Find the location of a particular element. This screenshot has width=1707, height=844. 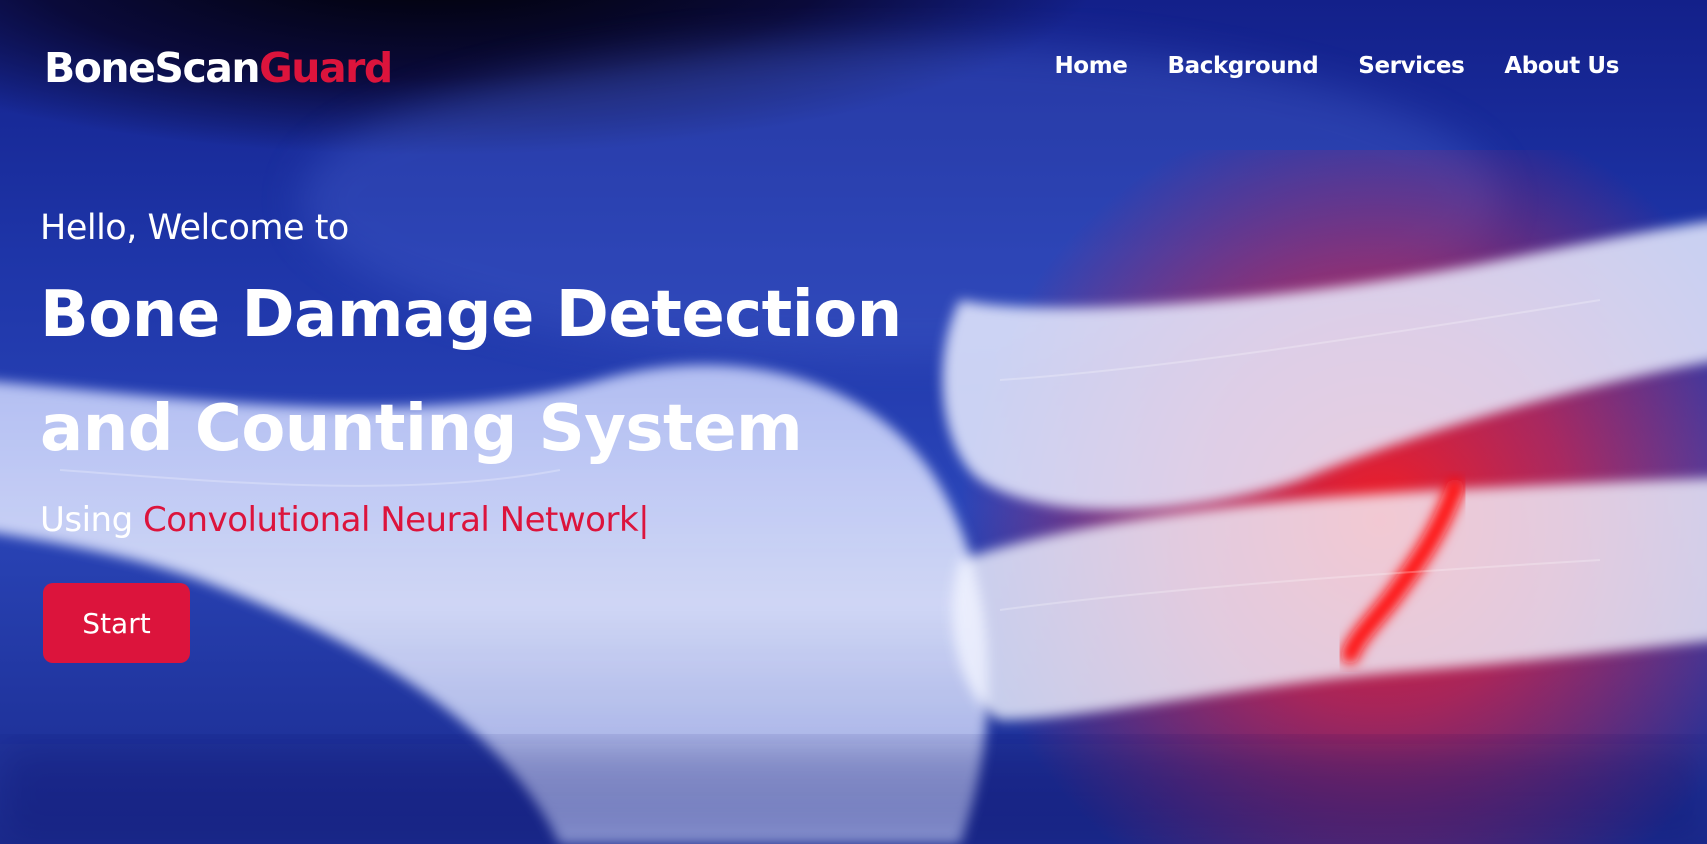

nav-menu: Home Background Services About Us is located at coordinates (1336, 66).